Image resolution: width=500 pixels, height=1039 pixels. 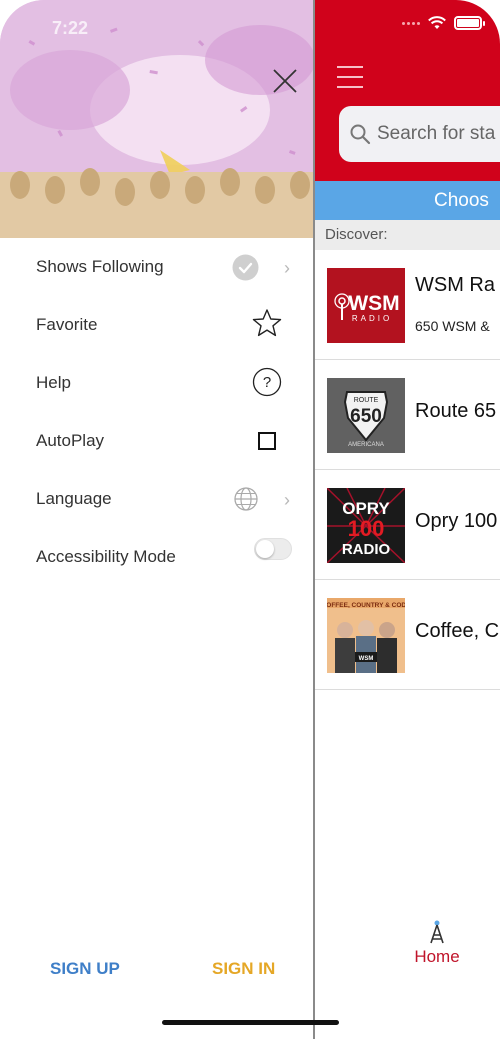 What do you see at coordinates (407, 525) in the screenshot?
I see `station-row: OPRY 100 RADIO Opry 100` at bounding box center [407, 525].